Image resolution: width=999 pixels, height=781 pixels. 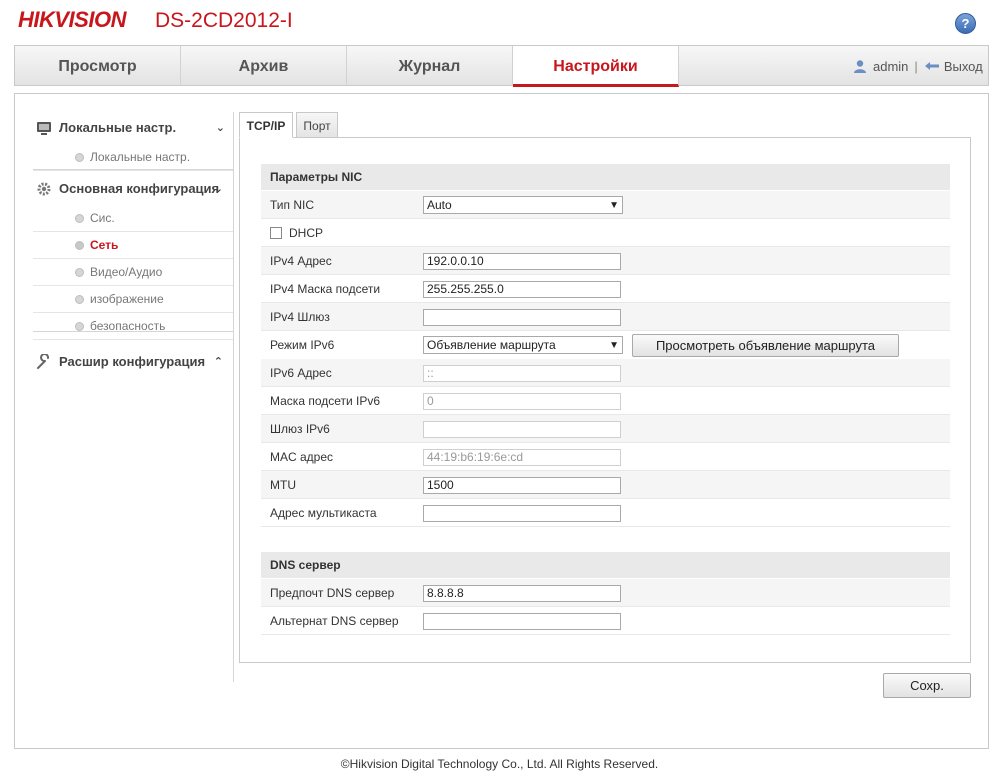 I want to click on device-model-title: DS-2CD2012-I, so click(x=224, y=20).